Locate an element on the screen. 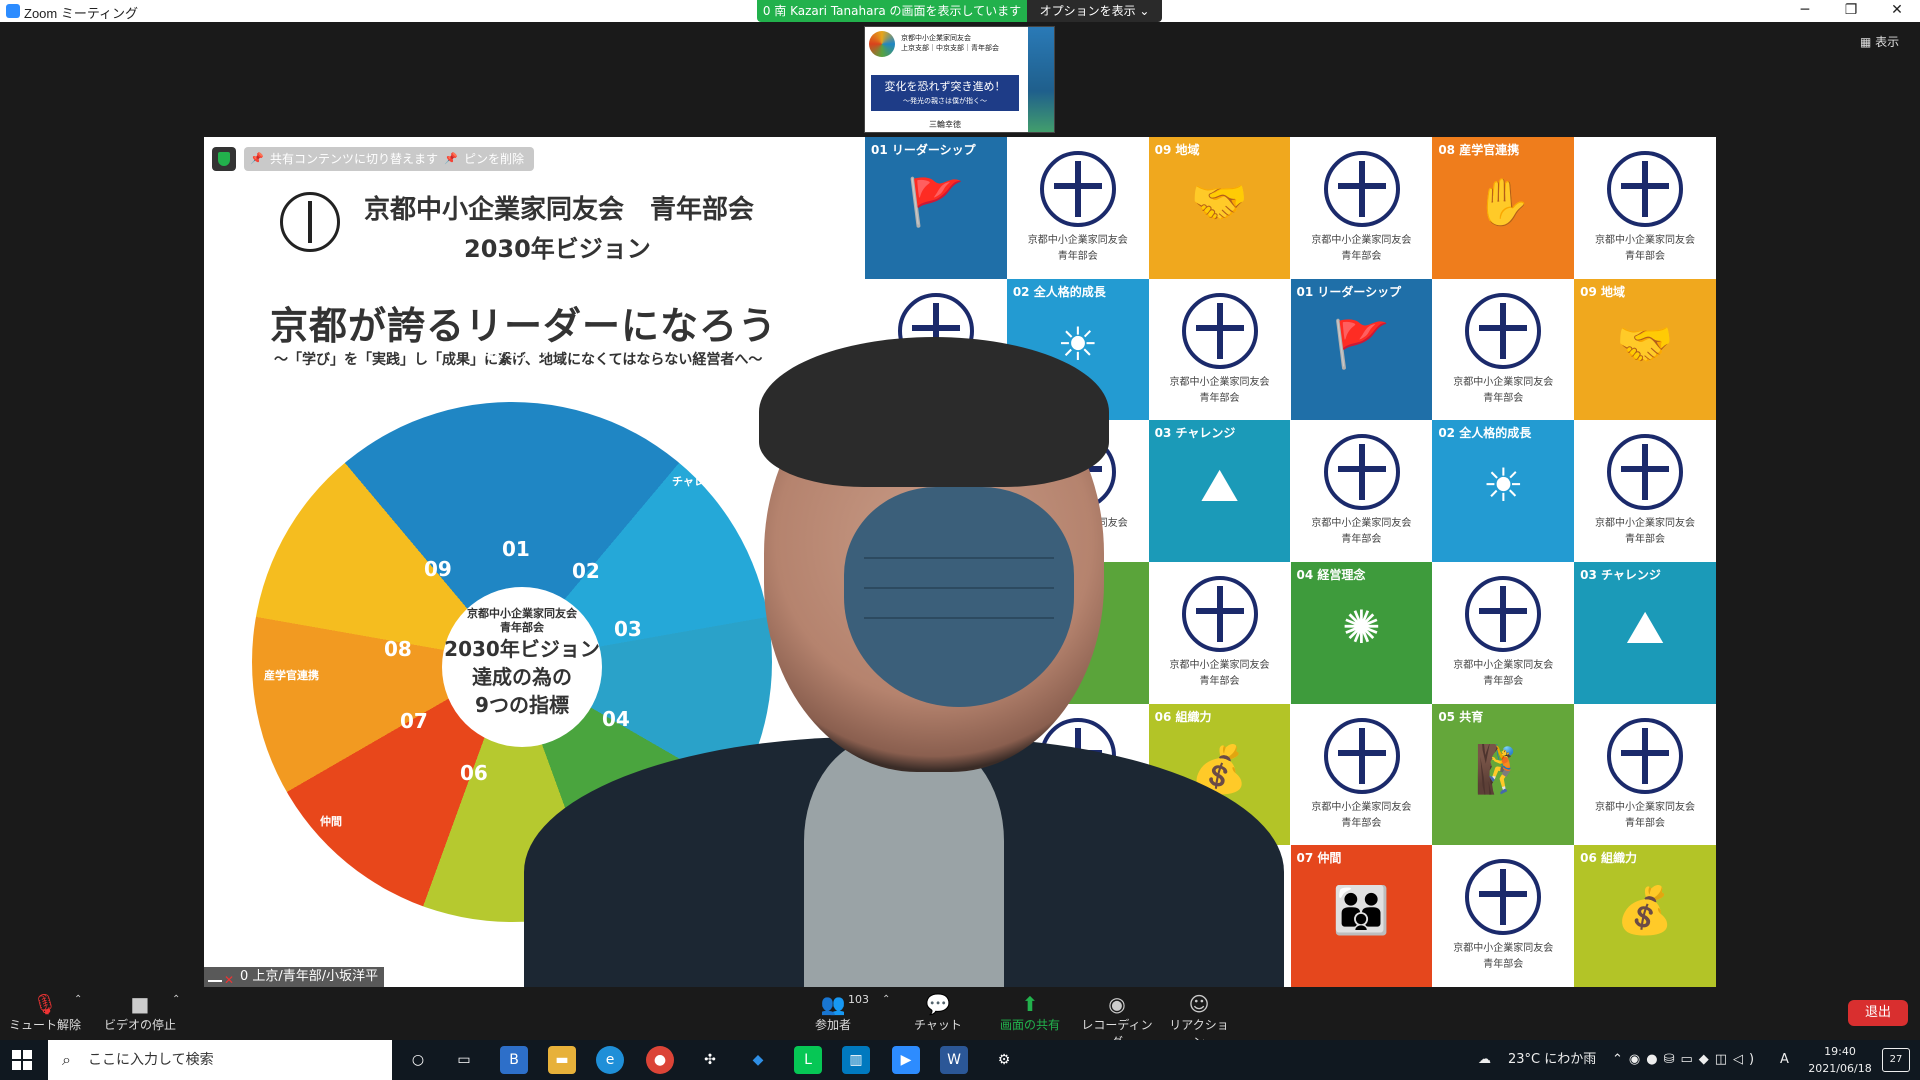 The width and height of the screenshot is (1920, 1080). window-title: Zoom ミーティング is located at coordinates (81, 13).